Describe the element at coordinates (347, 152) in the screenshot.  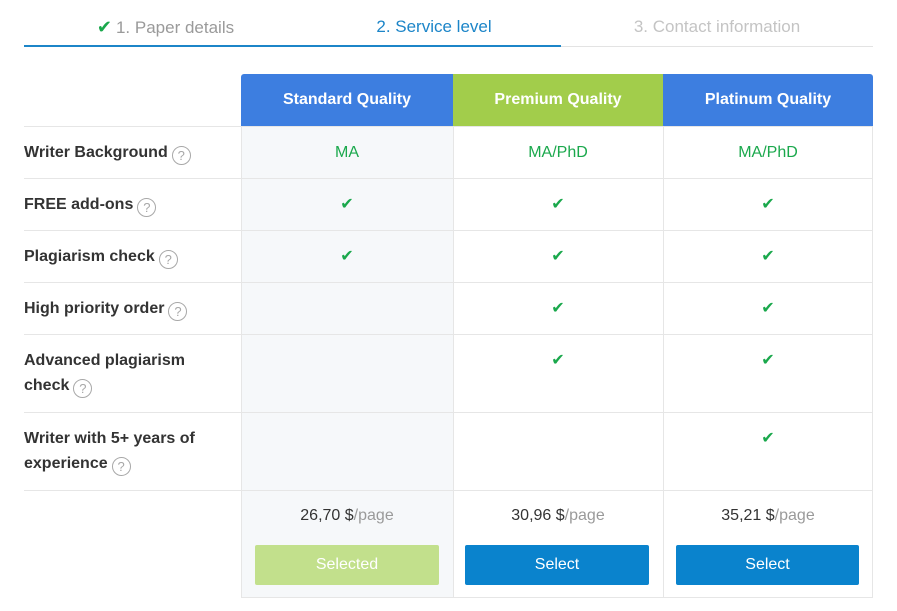
I see `cell-value: MA` at that location.